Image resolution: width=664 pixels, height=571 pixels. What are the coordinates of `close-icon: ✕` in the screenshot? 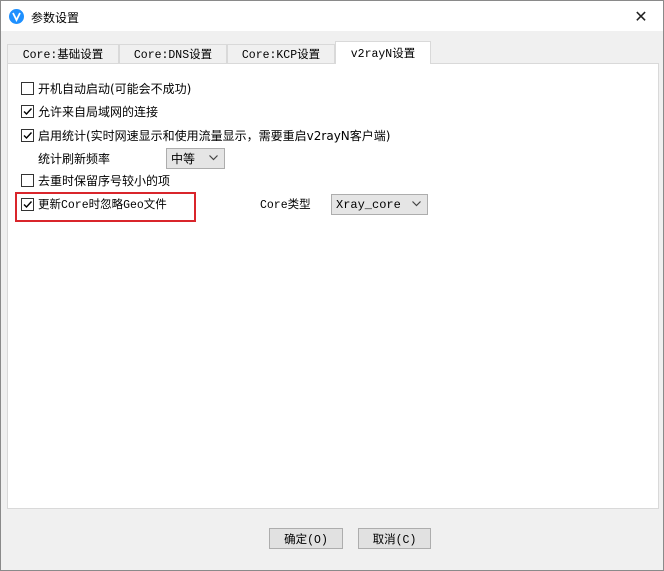 It's located at (641, 16).